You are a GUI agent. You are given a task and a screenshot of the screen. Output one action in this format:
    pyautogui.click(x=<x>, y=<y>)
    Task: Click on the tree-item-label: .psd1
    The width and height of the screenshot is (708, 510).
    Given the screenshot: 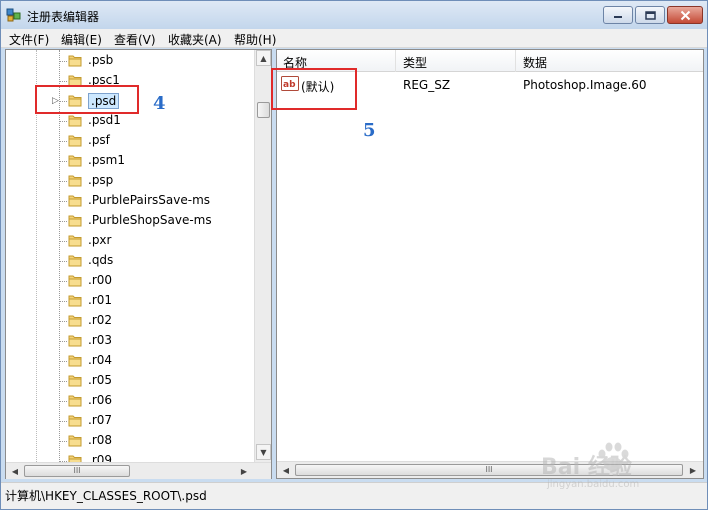 What is the action you would take?
    pyautogui.click(x=104, y=120)
    